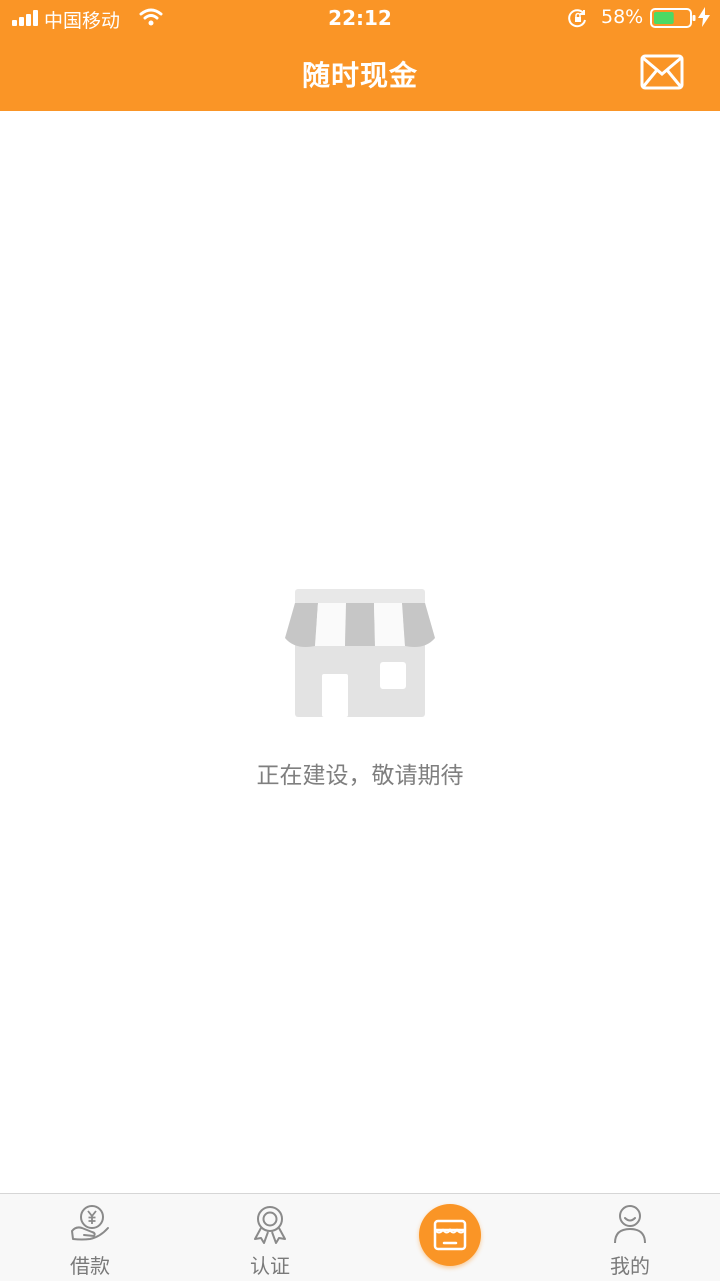 The width and height of the screenshot is (720, 1281). Describe the element at coordinates (630, 1266) in the screenshot. I see `tab-profile-label: 我的` at that location.